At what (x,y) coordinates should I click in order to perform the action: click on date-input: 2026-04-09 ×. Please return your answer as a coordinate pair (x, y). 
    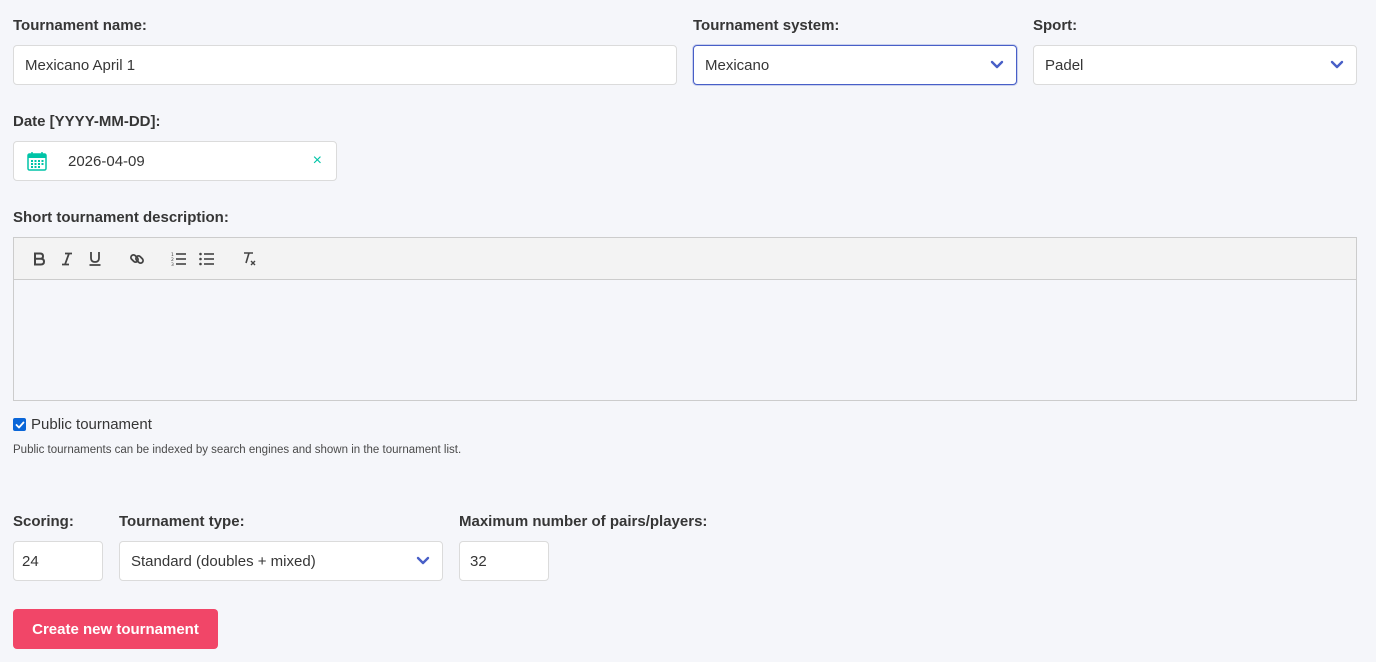
    Looking at the image, I should click on (175, 161).